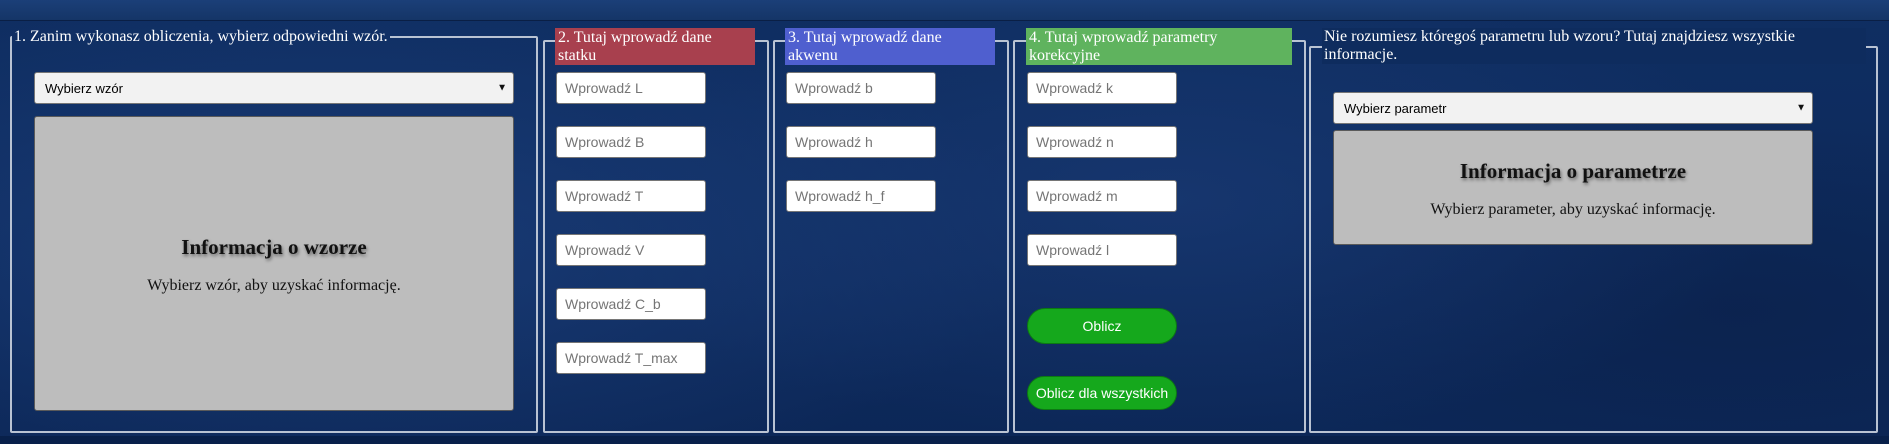 This screenshot has height=444, width=1889. Describe the element at coordinates (631, 142) in the screenshot. I see `input-B: Wprowadź B` at that location.